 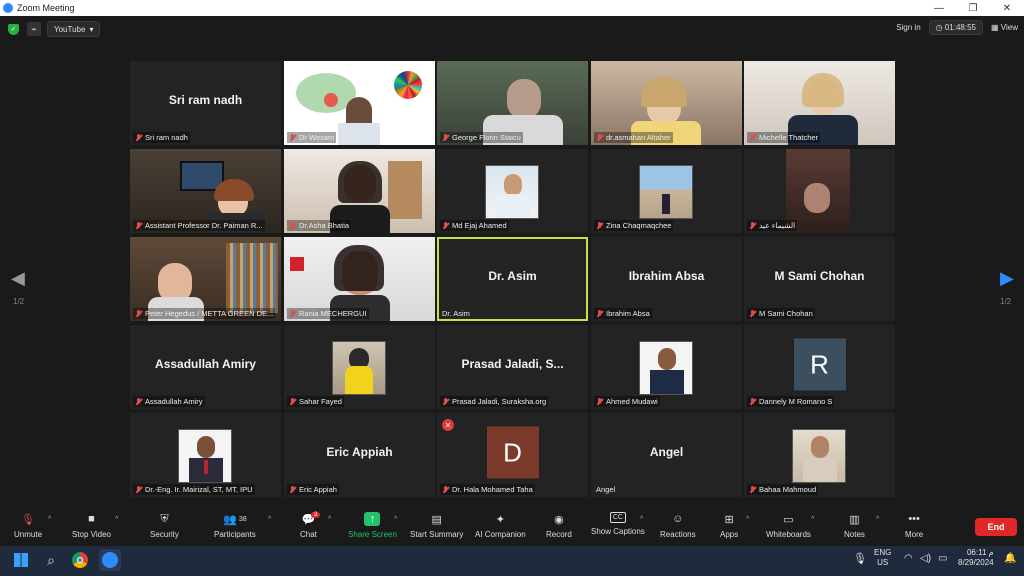 What do you see at coordinates (995, 27) in the screenshot?
I see `grid-icon: ▦` at bounding box center [995, 27].